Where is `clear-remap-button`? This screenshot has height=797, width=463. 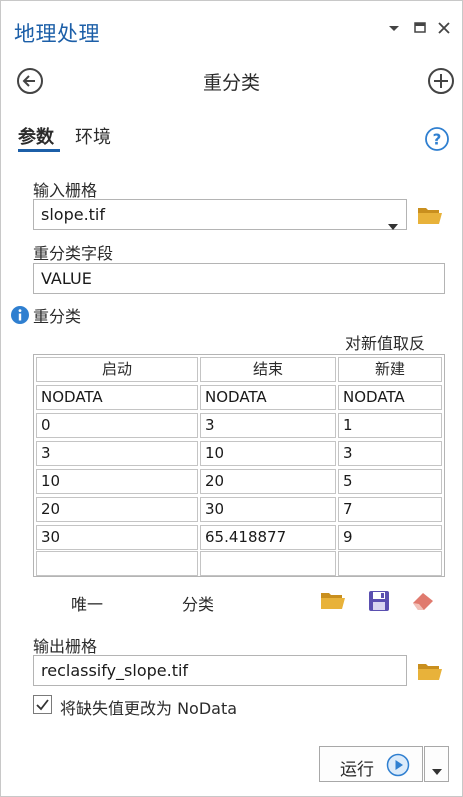
clear-remap-button is located at coordinates (423, 601).